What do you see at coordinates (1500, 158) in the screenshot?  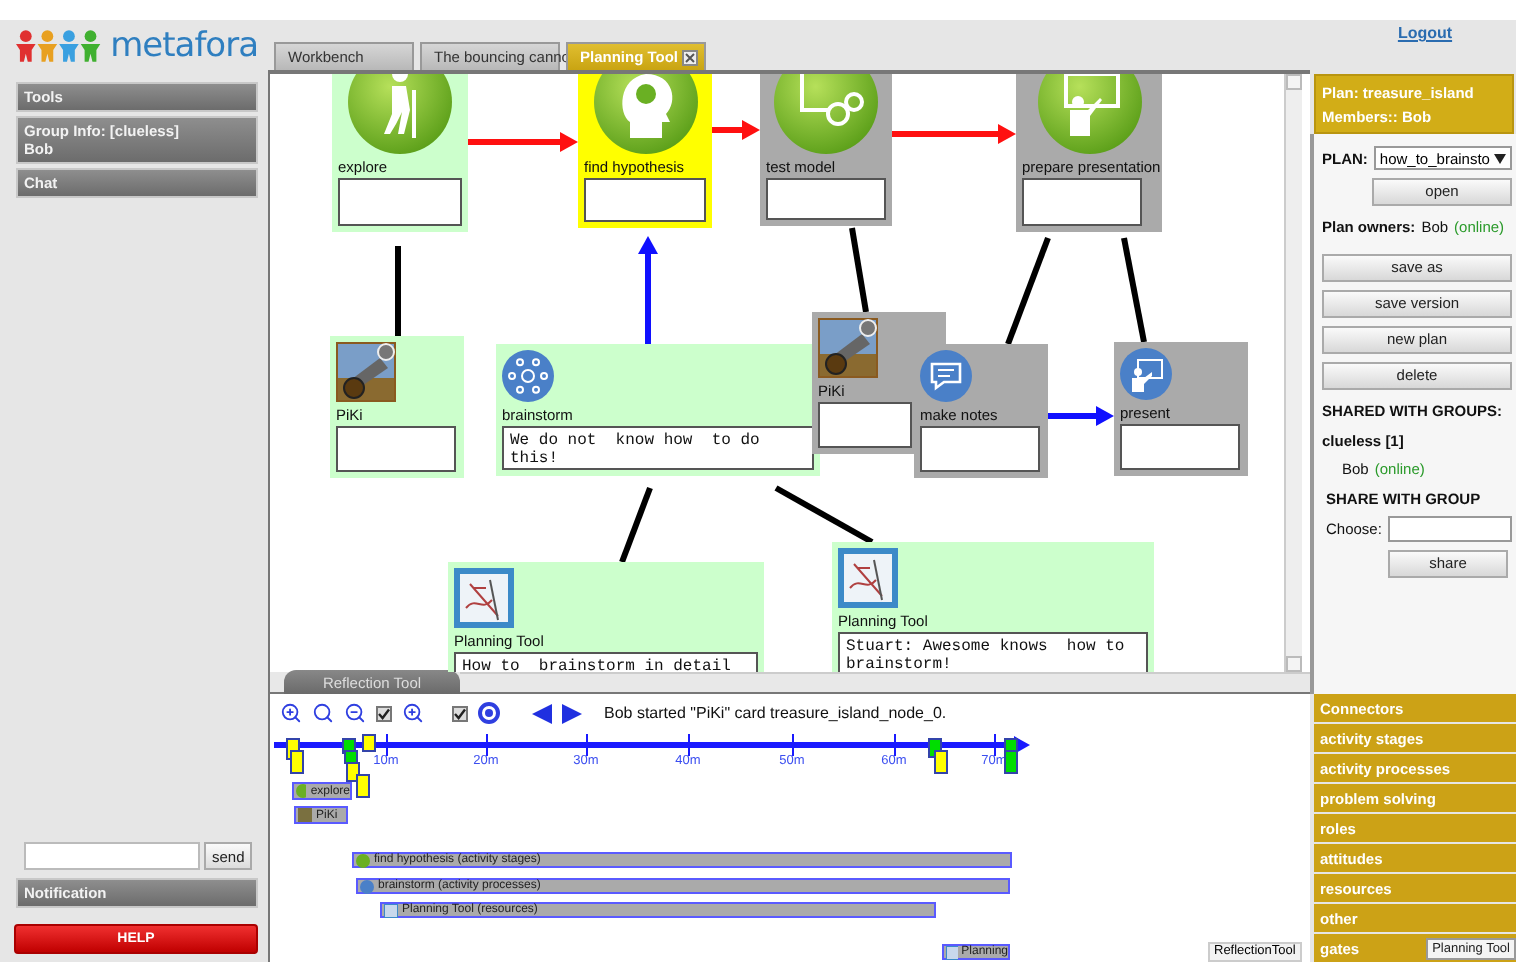 I see `dropdown-caret-icon` at bounding box center [1500, 158].